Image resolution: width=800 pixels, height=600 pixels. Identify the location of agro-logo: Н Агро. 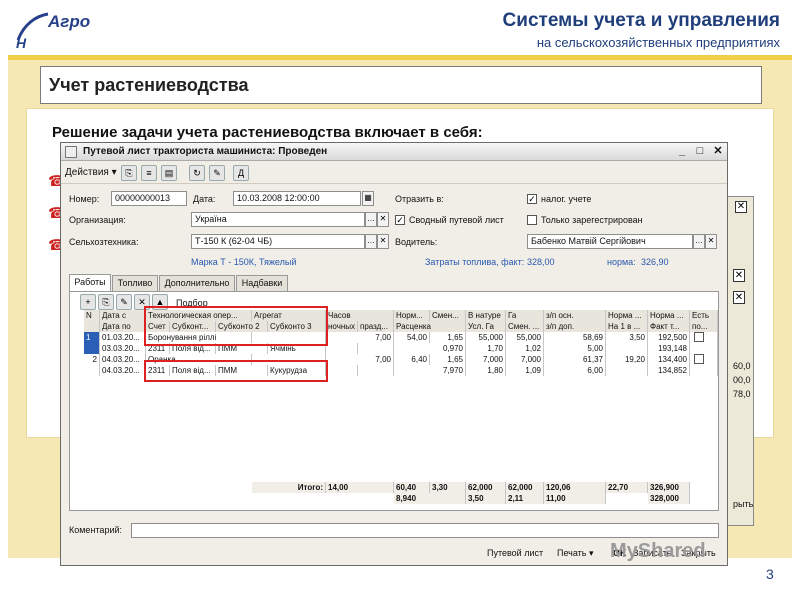
(53, 29).